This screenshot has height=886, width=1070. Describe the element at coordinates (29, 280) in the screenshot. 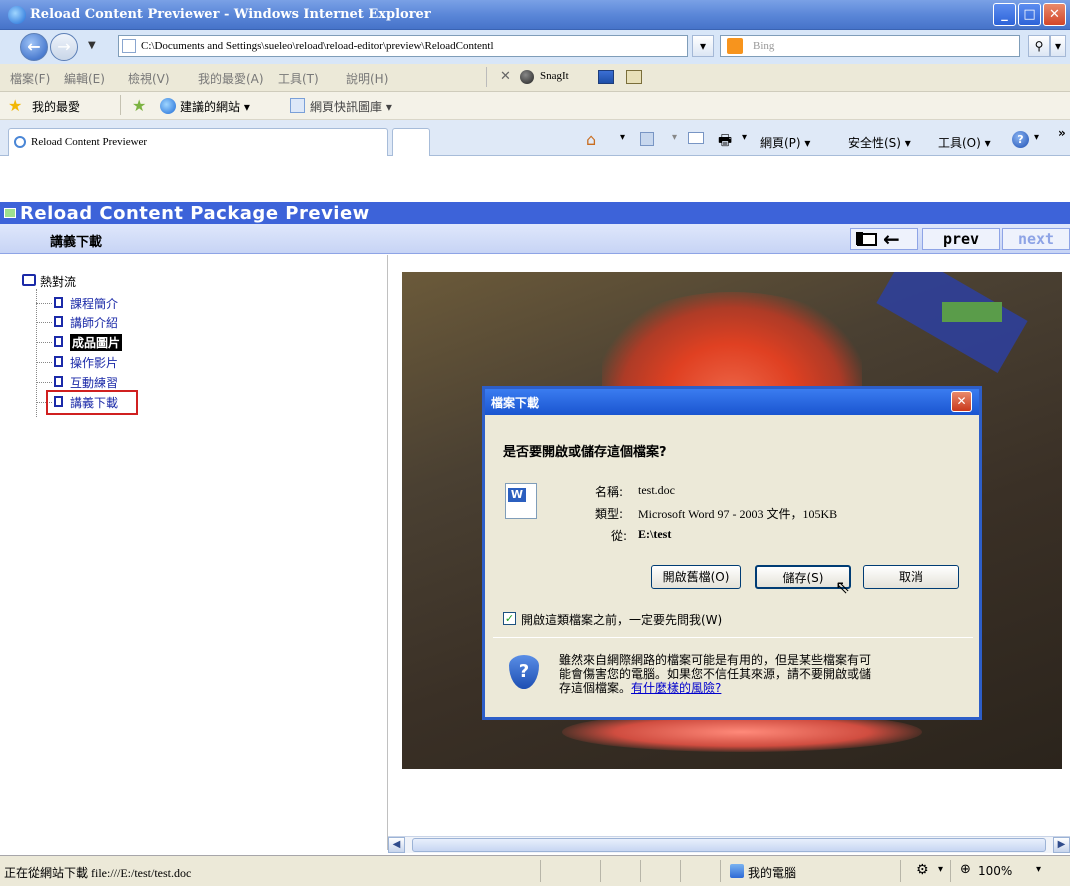

I see `book-open-icon` at that location.